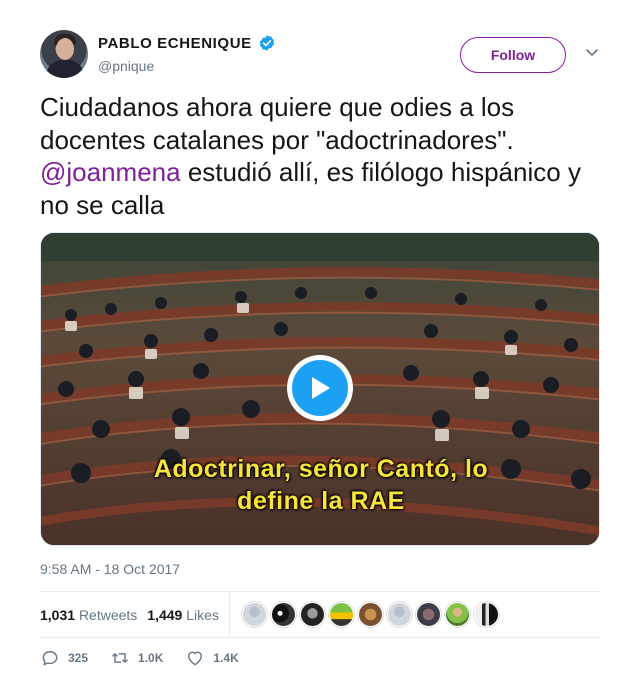 This screenshot has width=640, height=700. What do you see at coordinates (50, 658) in the screenshot?
I see `reply-icon` at bounding box center [50, 658].